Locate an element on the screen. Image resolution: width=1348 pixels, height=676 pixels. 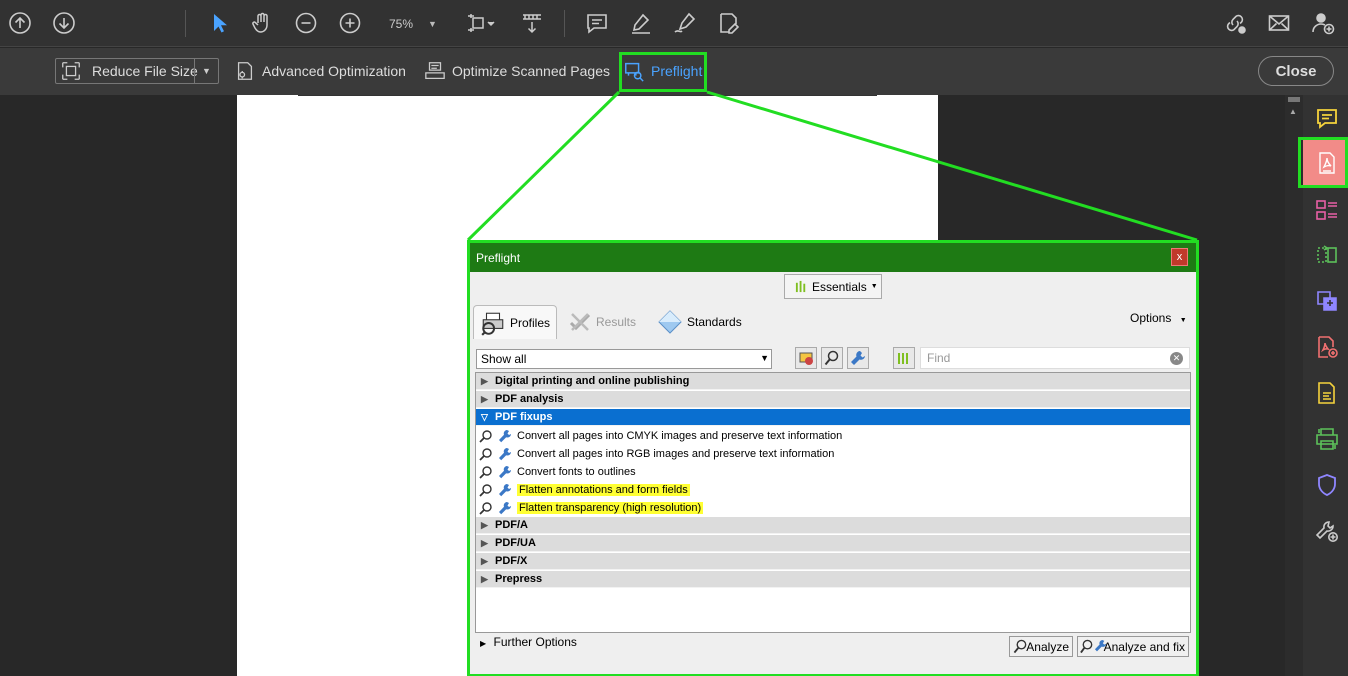
scroll-mode-icon is located at coordinates (532, 23).